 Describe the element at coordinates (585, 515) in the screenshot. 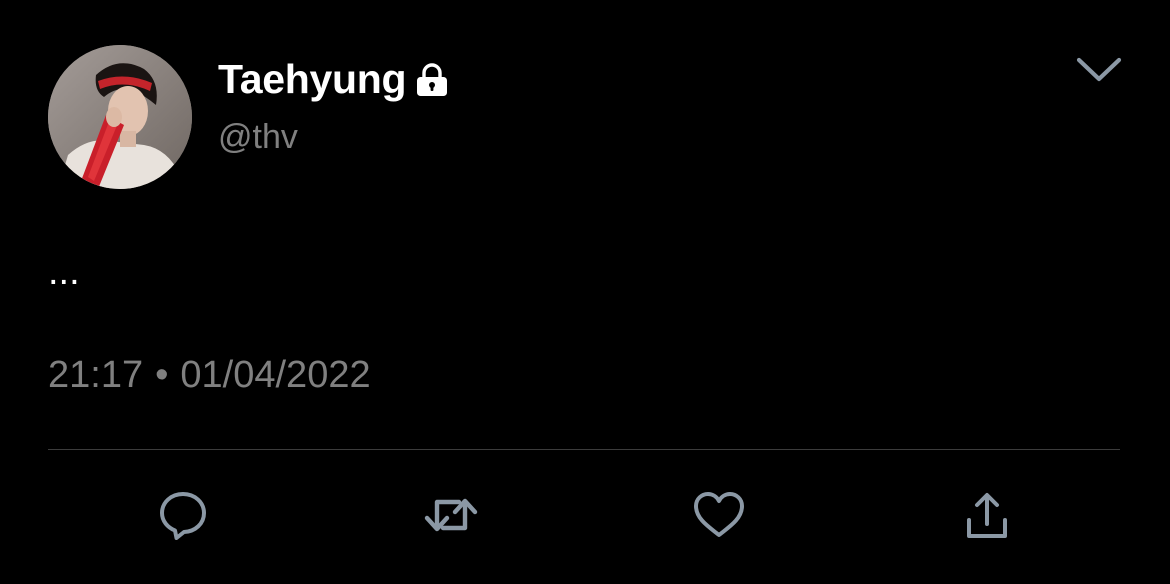

I see `action-bar` at that location.